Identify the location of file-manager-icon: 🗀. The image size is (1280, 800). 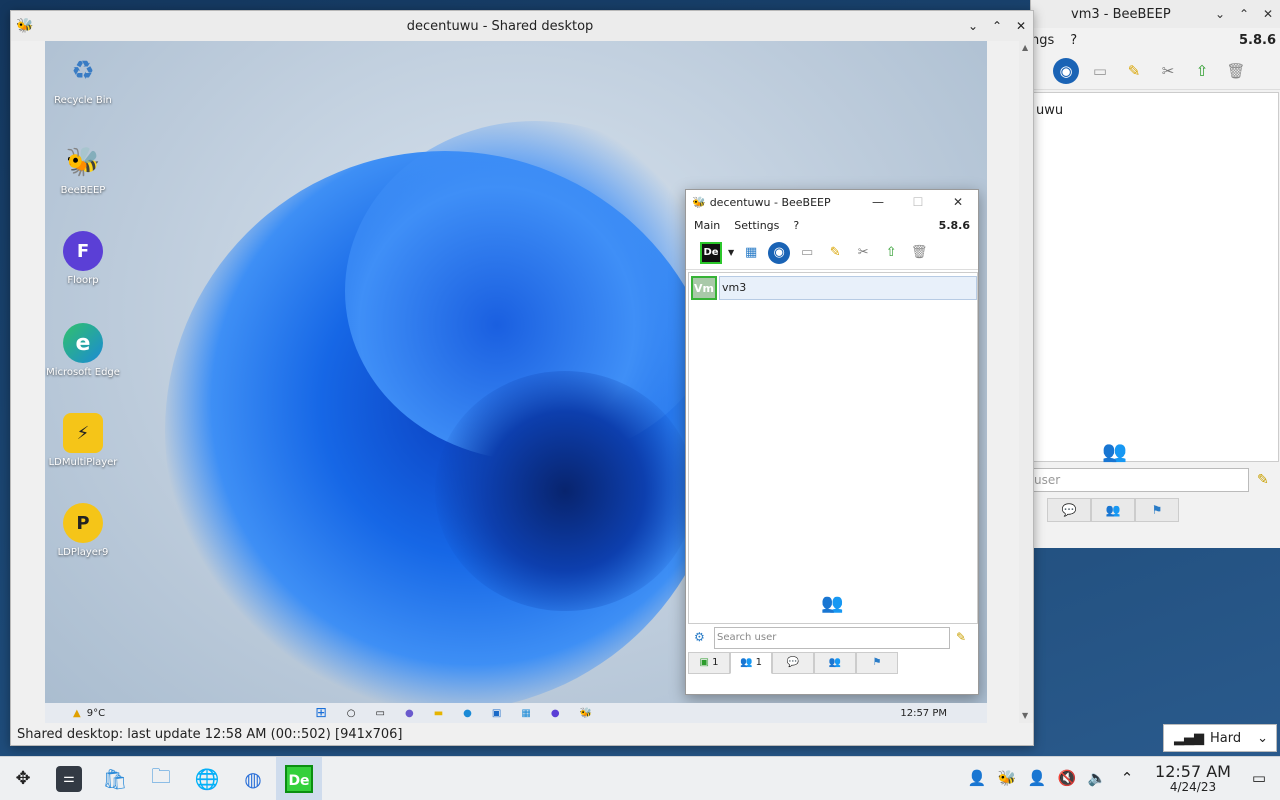
(161, 778).